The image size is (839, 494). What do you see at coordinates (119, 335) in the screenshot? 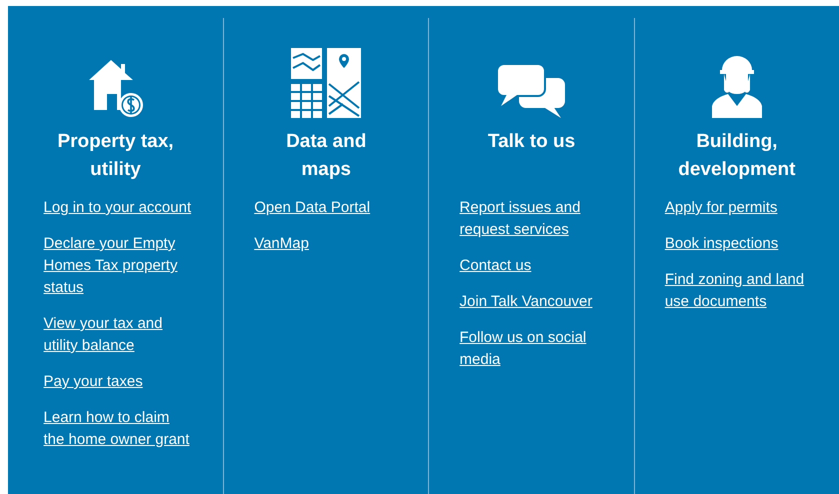
I see `link: View your tax and utility balance` at bounding box center [119, 335].